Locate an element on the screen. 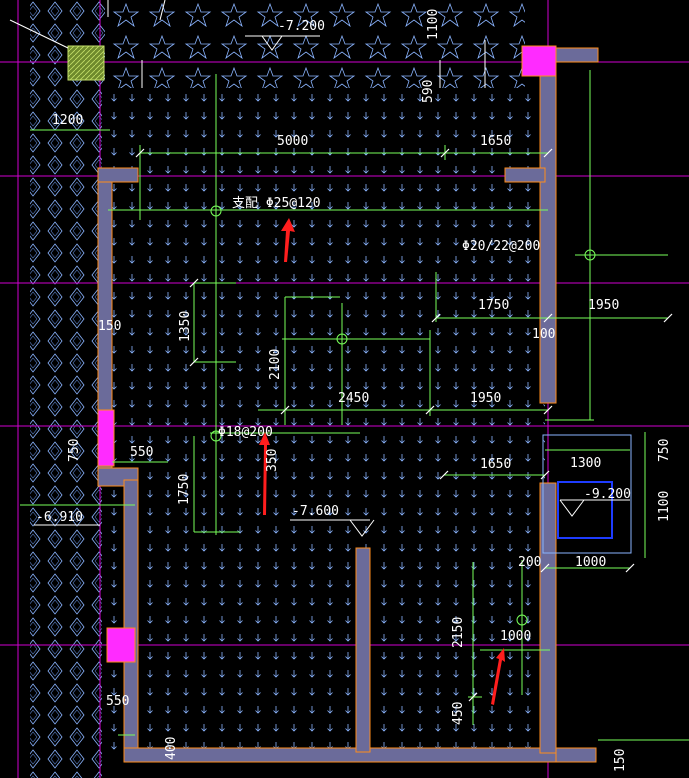 The height and width of the screenshot is (778, 689). dim-450: 450 is located at coordinates (458, 713).